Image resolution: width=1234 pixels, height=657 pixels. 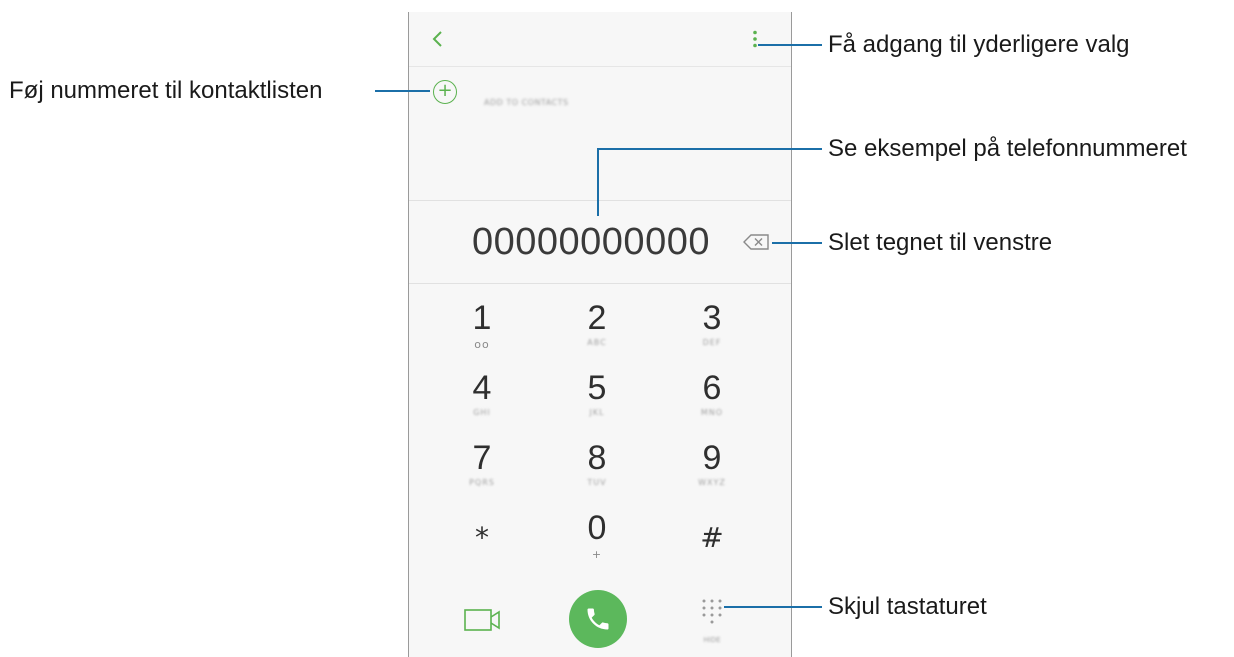 What do you see at coordinates (526, 102) in the screenshot?
I see `add-to-contacts-label: ADD TO CONTACTS` at bounding box center [526, 102].